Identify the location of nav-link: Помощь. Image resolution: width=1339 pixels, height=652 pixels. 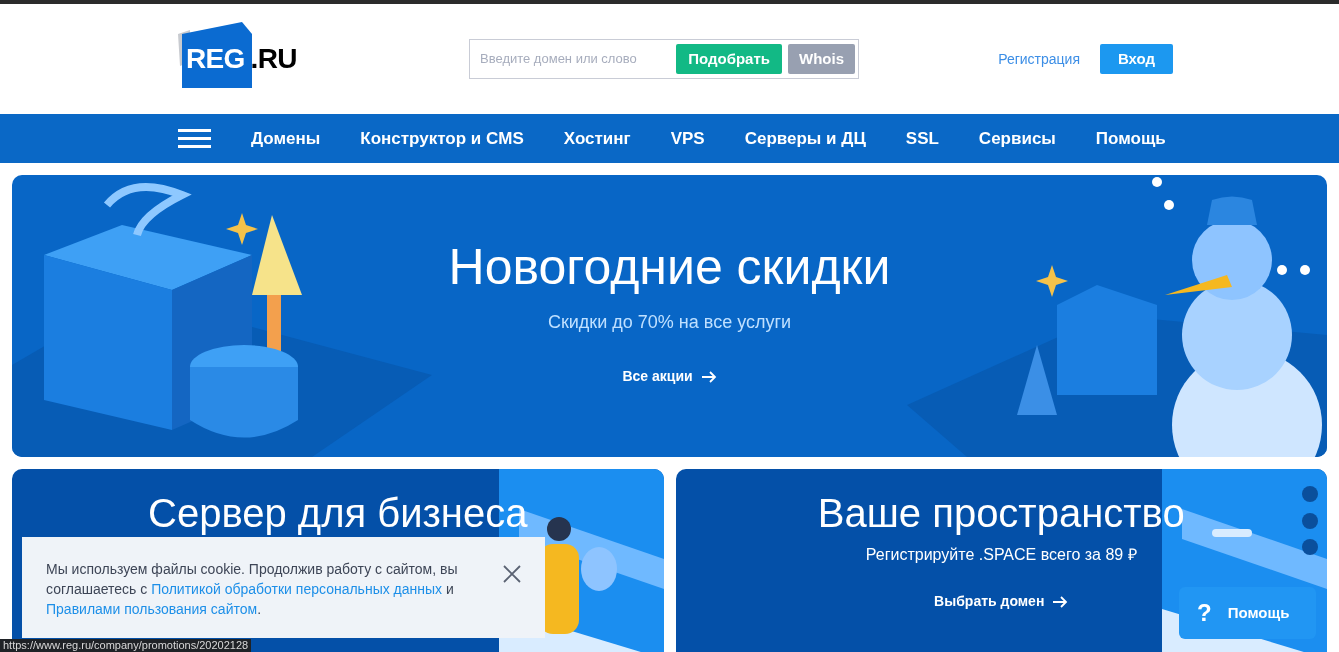
(1130, 138).